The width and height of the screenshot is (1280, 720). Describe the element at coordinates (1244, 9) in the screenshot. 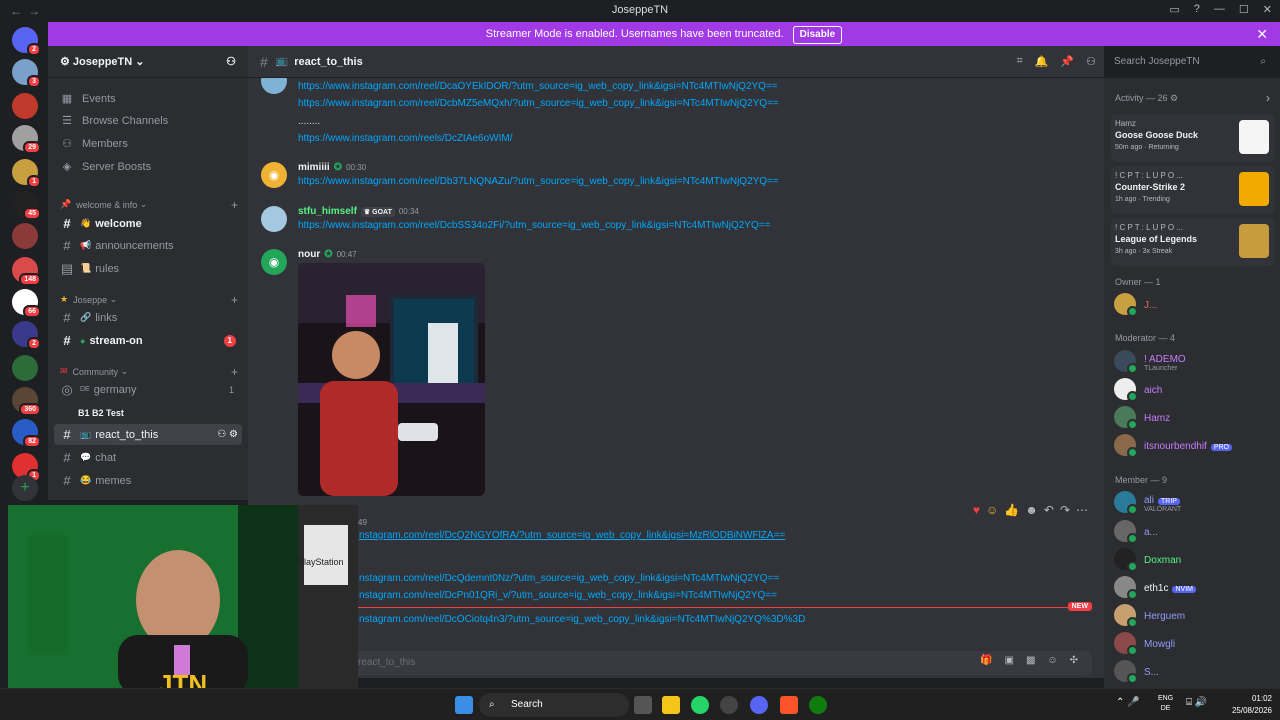

I see `maximize-icon: ☐` at that location.